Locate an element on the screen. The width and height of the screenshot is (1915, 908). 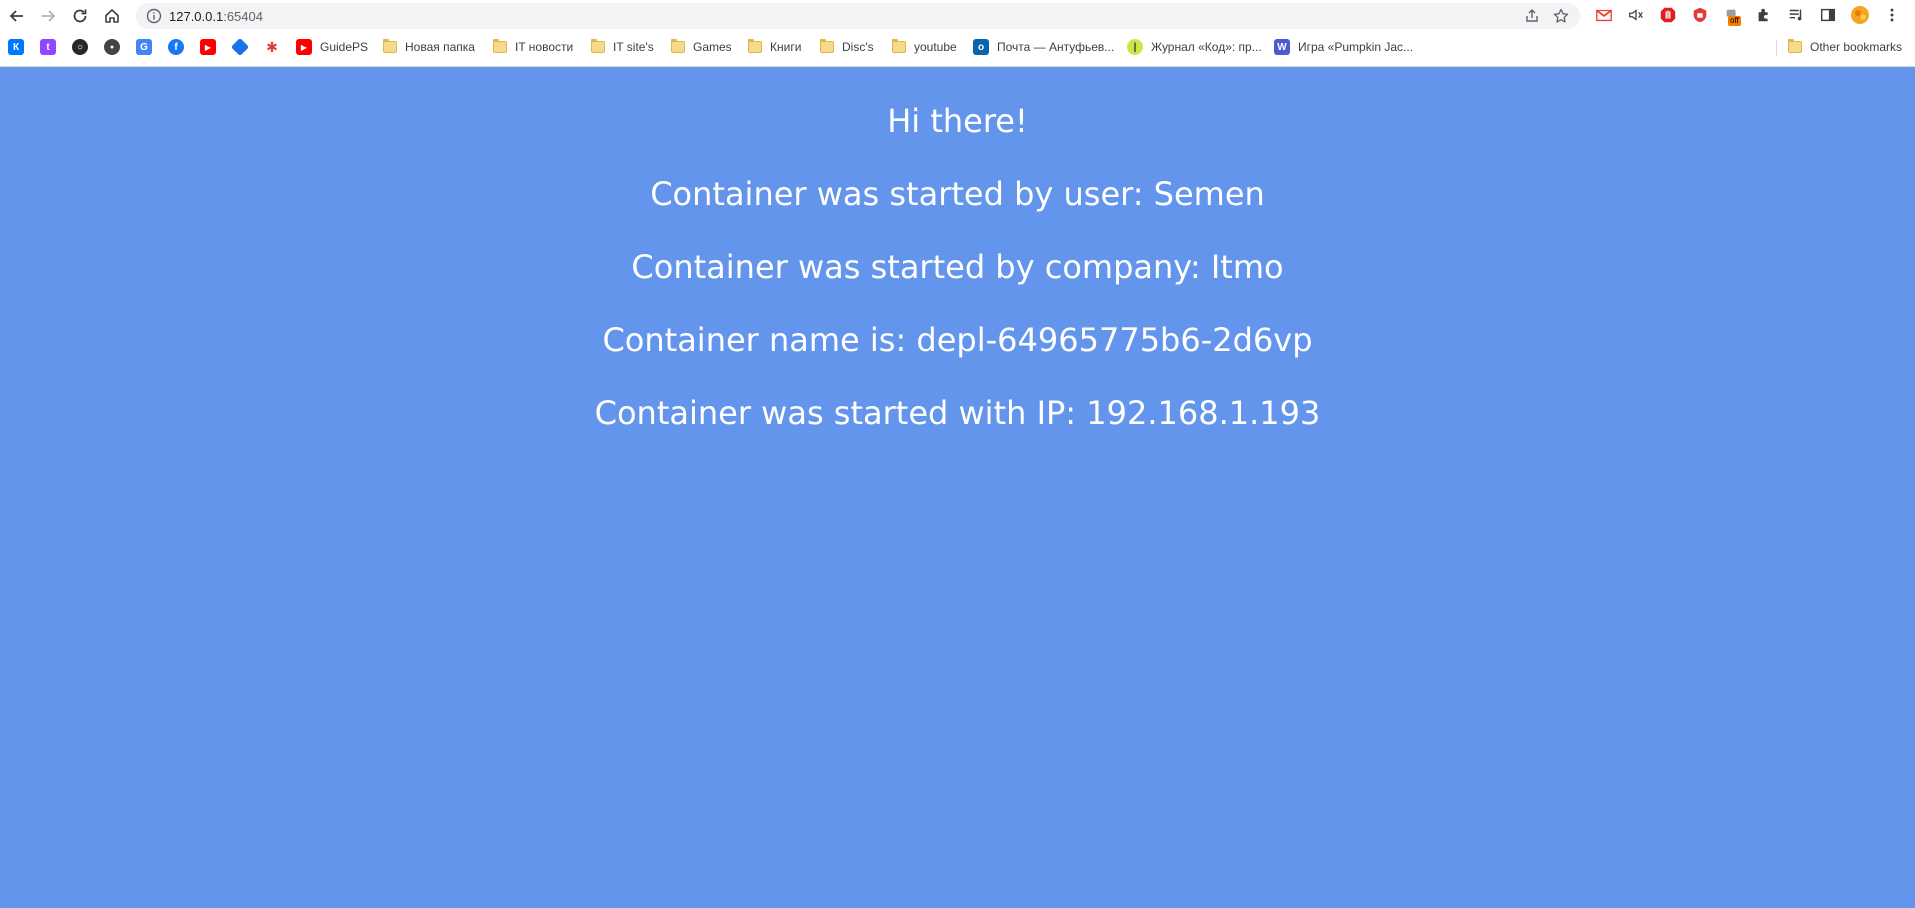
bookmark-youtube: ▶ is located at coordinates (208, 47).